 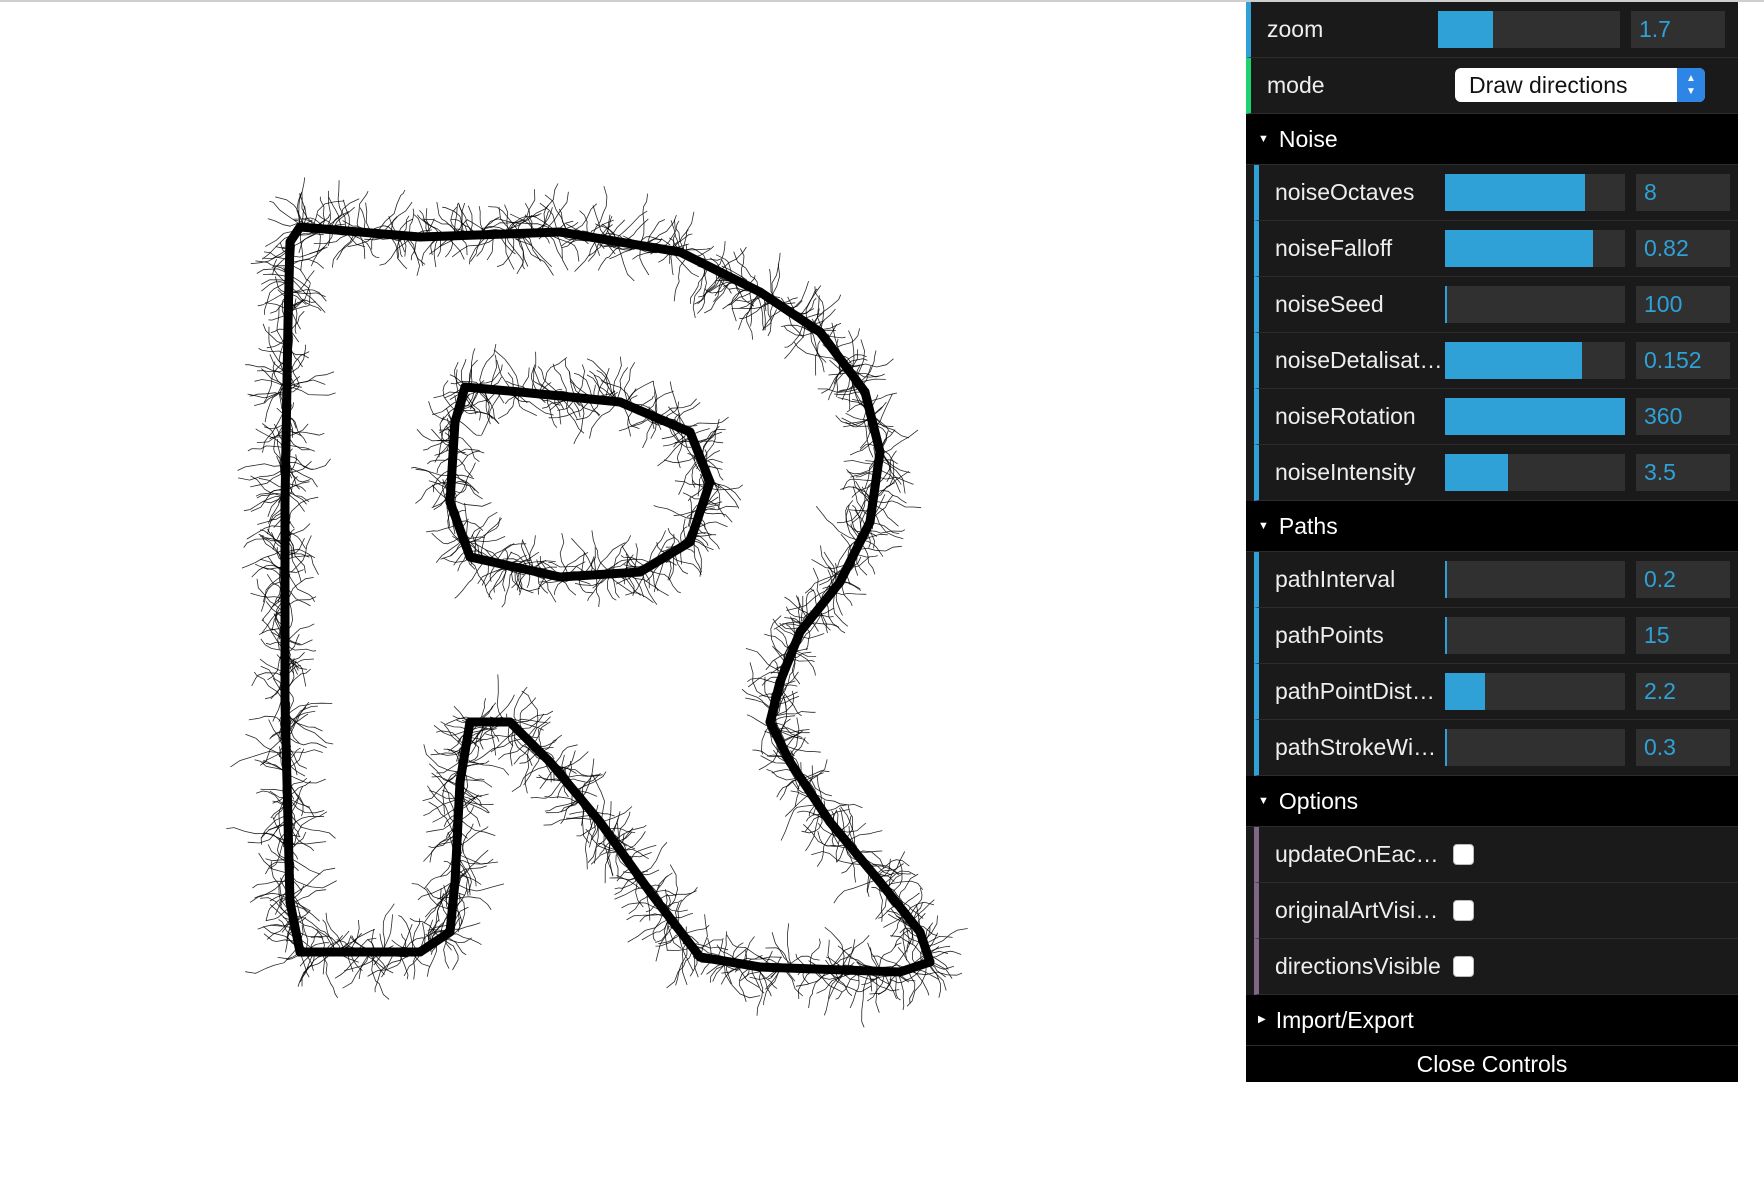 I want to click on close-controls-button: Close Controls, so click(x=1492, y=1064).